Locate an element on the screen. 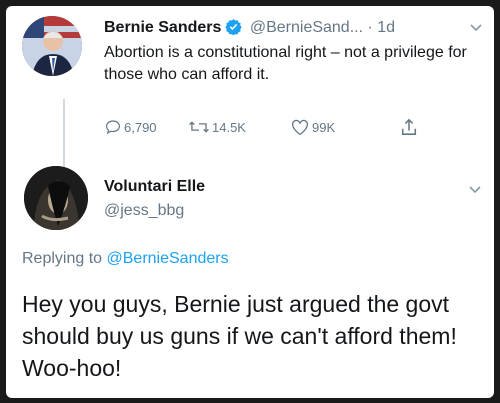  tweet-timestamp: 1d is located at coordinates (386, 27).